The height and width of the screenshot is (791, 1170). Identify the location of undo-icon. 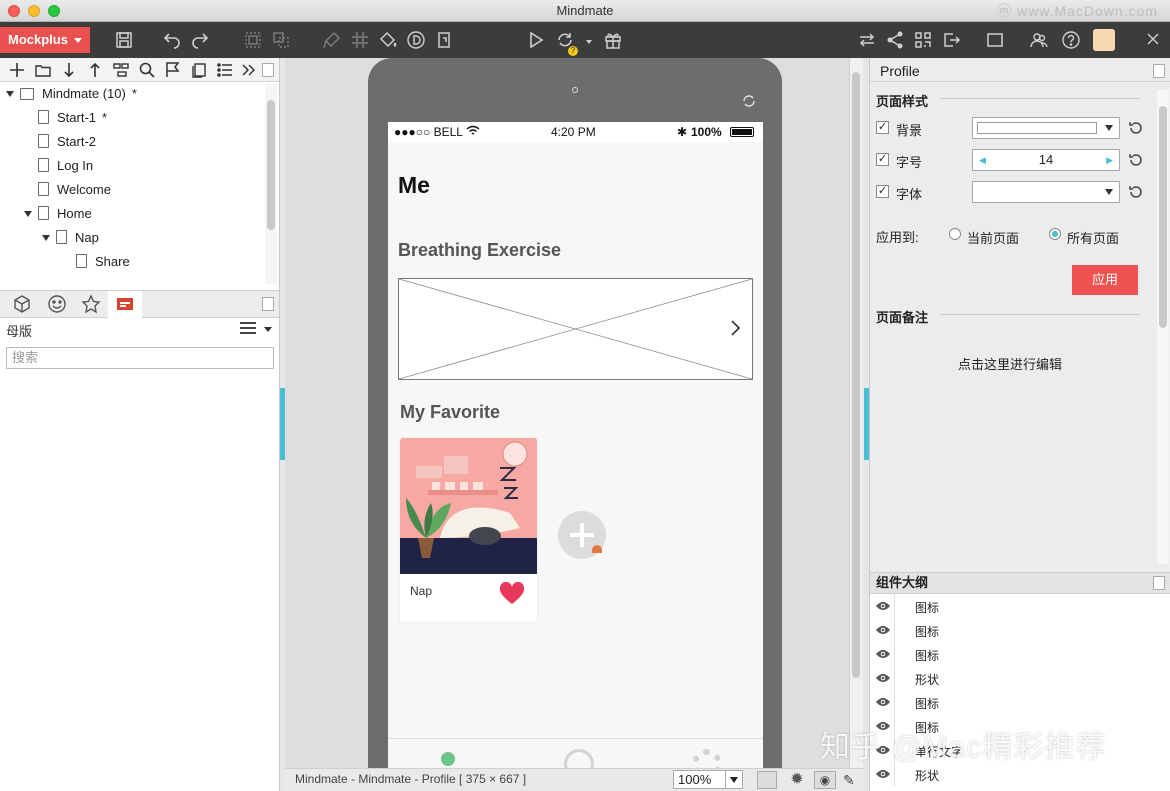
(172, 40).